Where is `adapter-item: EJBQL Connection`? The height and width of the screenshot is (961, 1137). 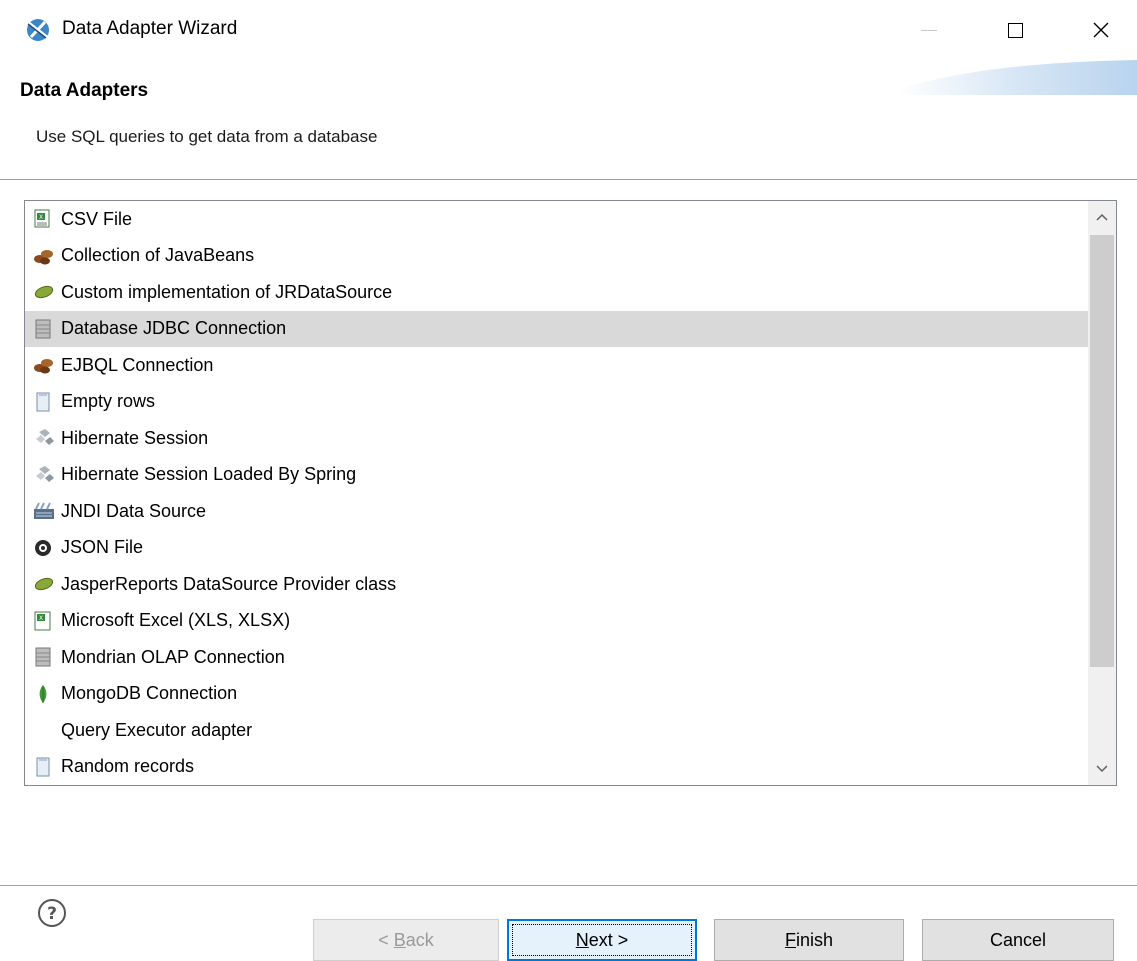
adapter-item: EJBQL Connection is located at coordinates (557, 365).